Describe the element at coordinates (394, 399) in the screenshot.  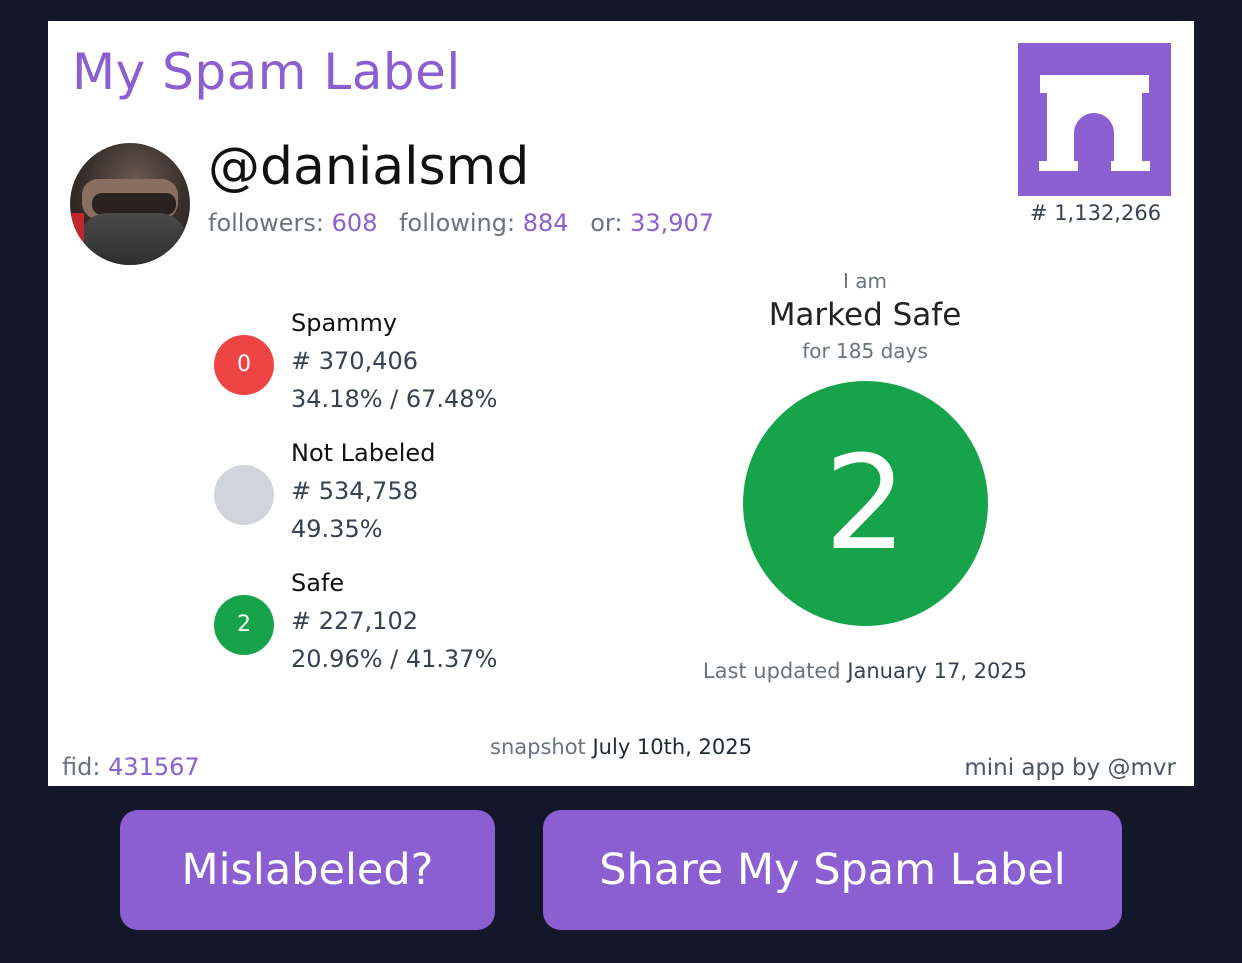
I see `label-percent: 34.18% / 67.48%` at that location.